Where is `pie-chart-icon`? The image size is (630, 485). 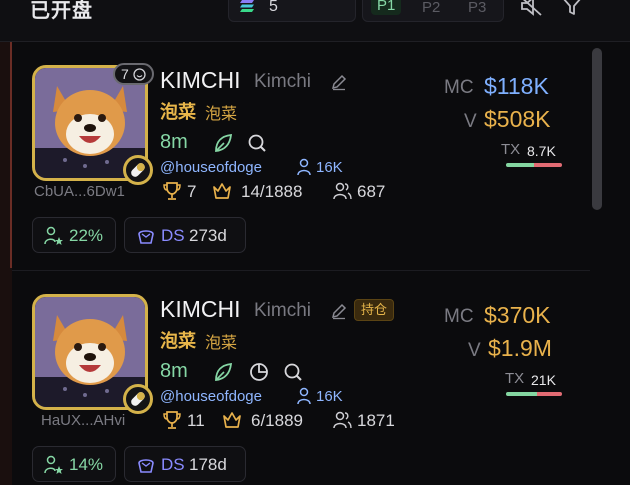 pie-chart-icon is located at coordinates (259, 372).